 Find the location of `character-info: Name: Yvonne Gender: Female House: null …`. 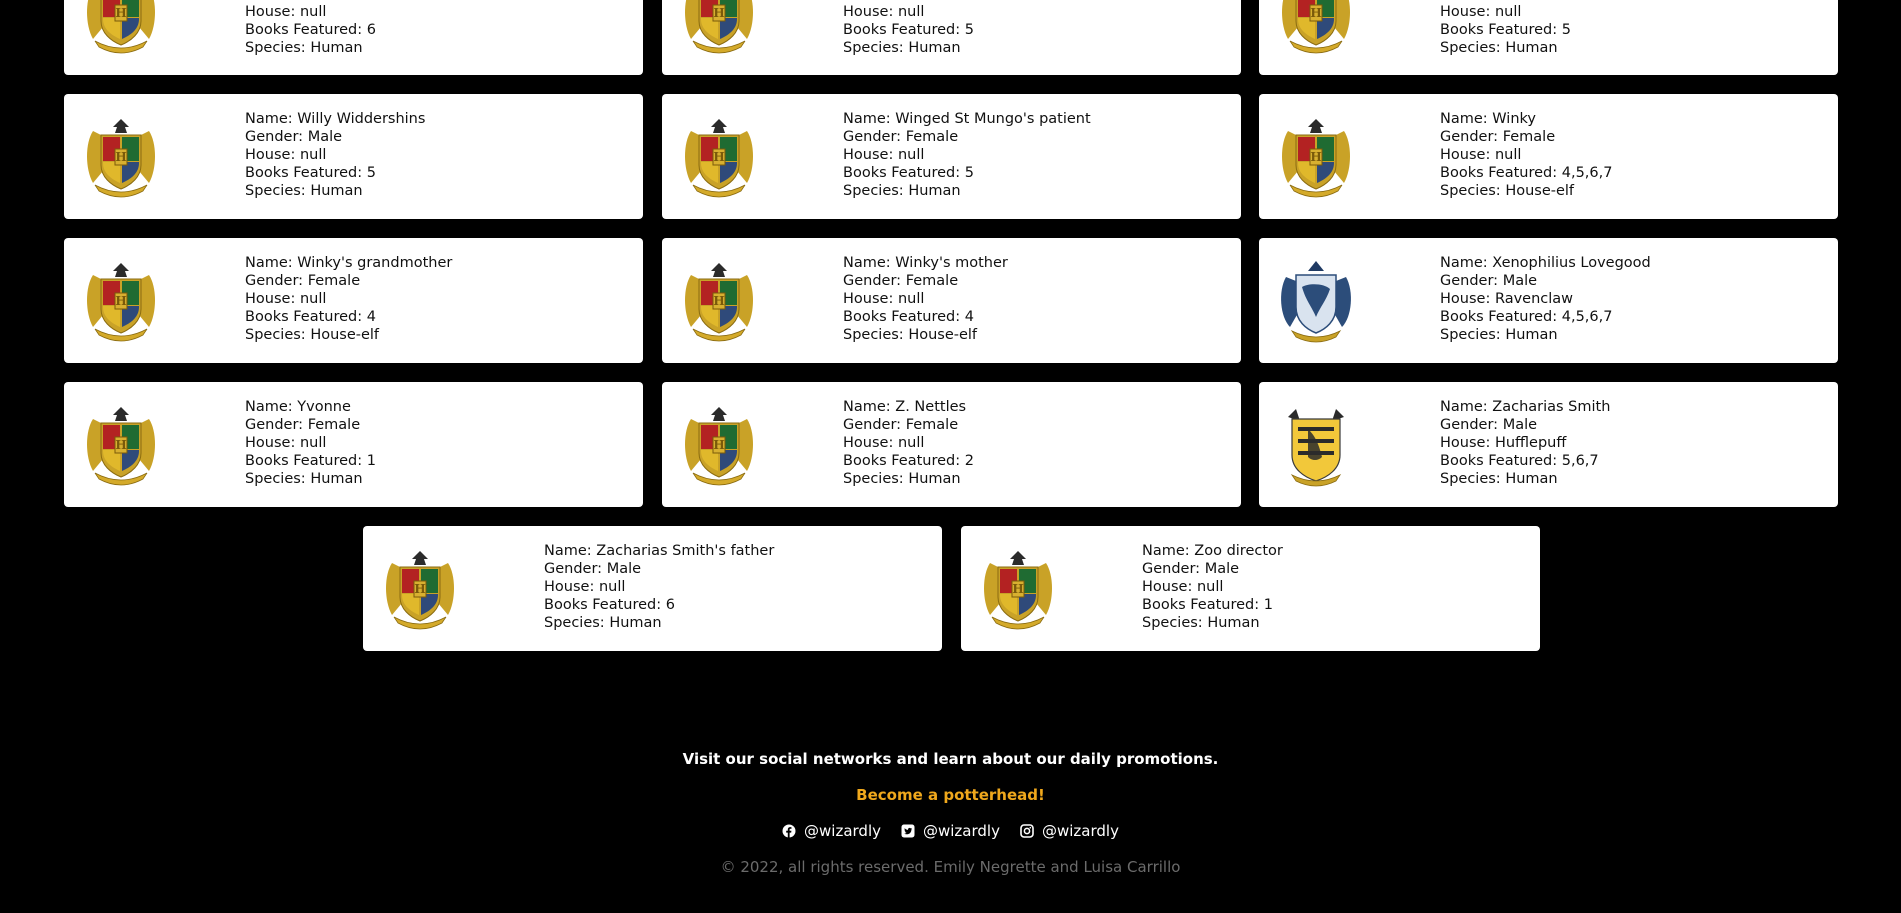

character-info: Name: Yvonne Gender: Female House: null … is located at coordinates (310, 443).